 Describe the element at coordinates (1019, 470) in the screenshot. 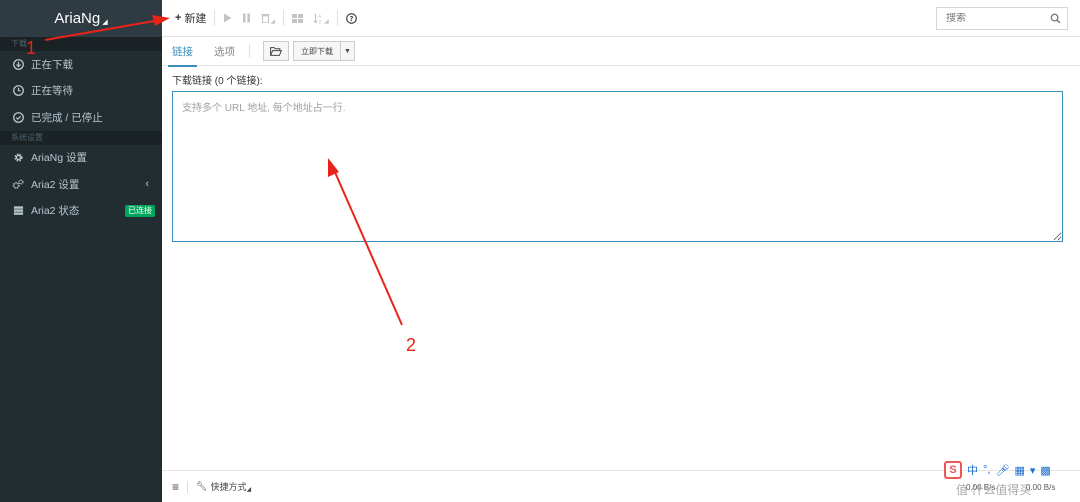

I see `keyboard-icon: ▦` at that location.